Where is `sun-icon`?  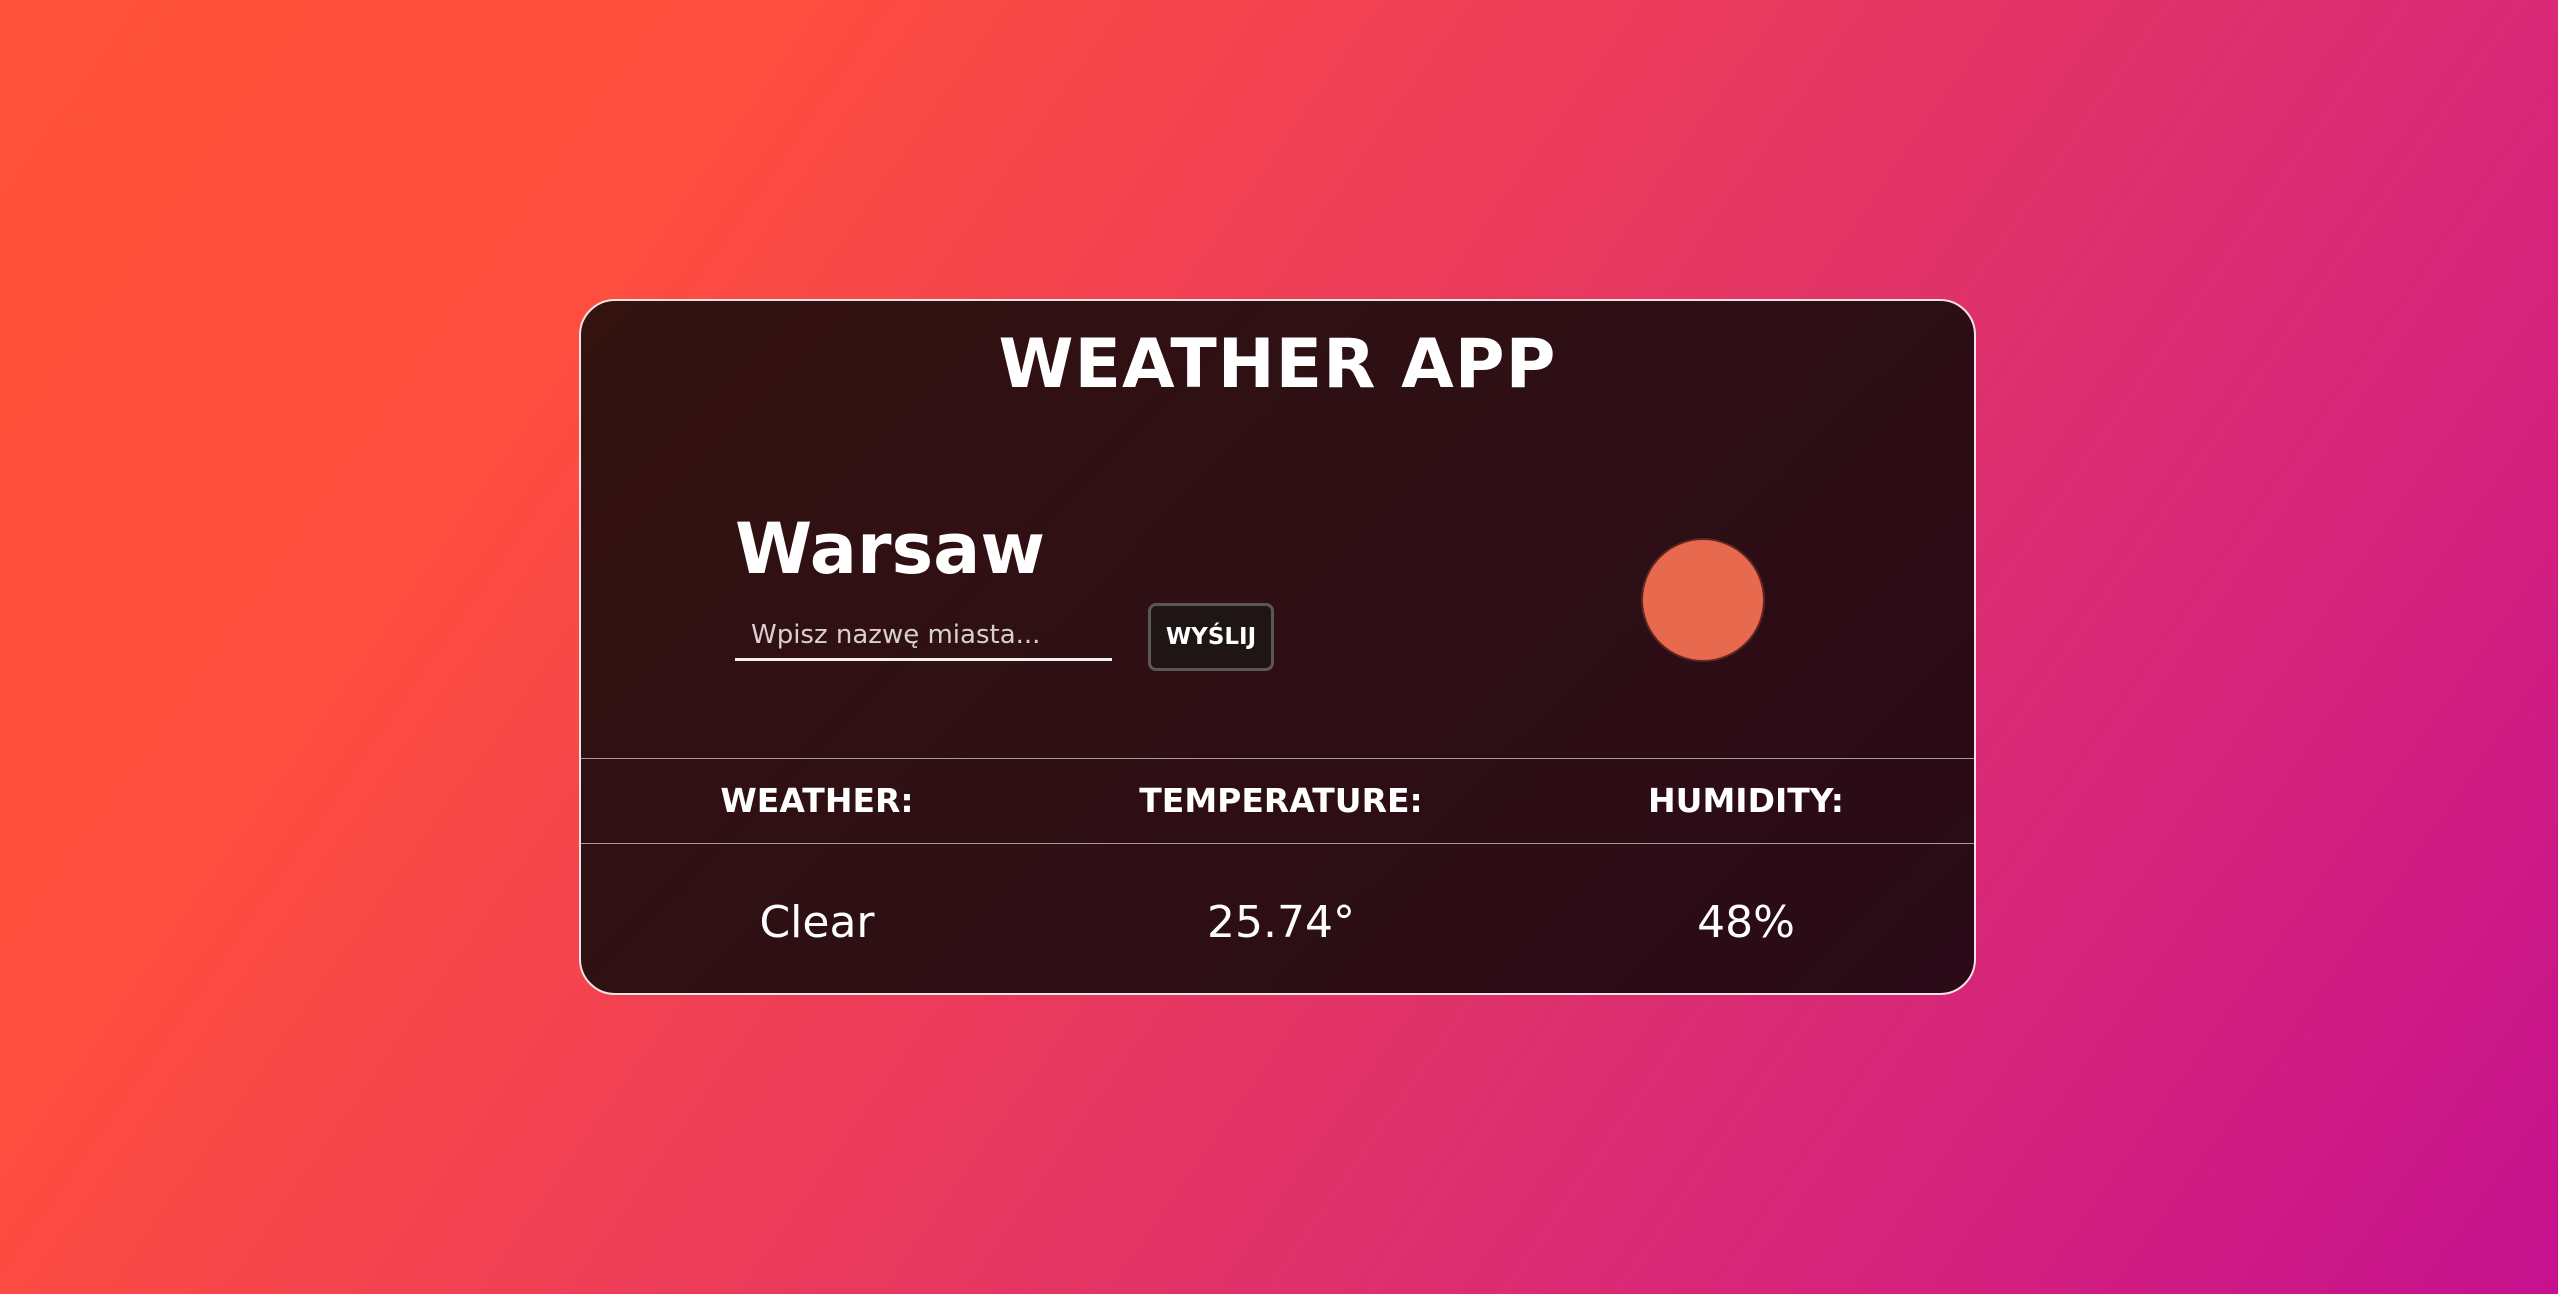
sun-icon is located at coordinates (1703, 600).